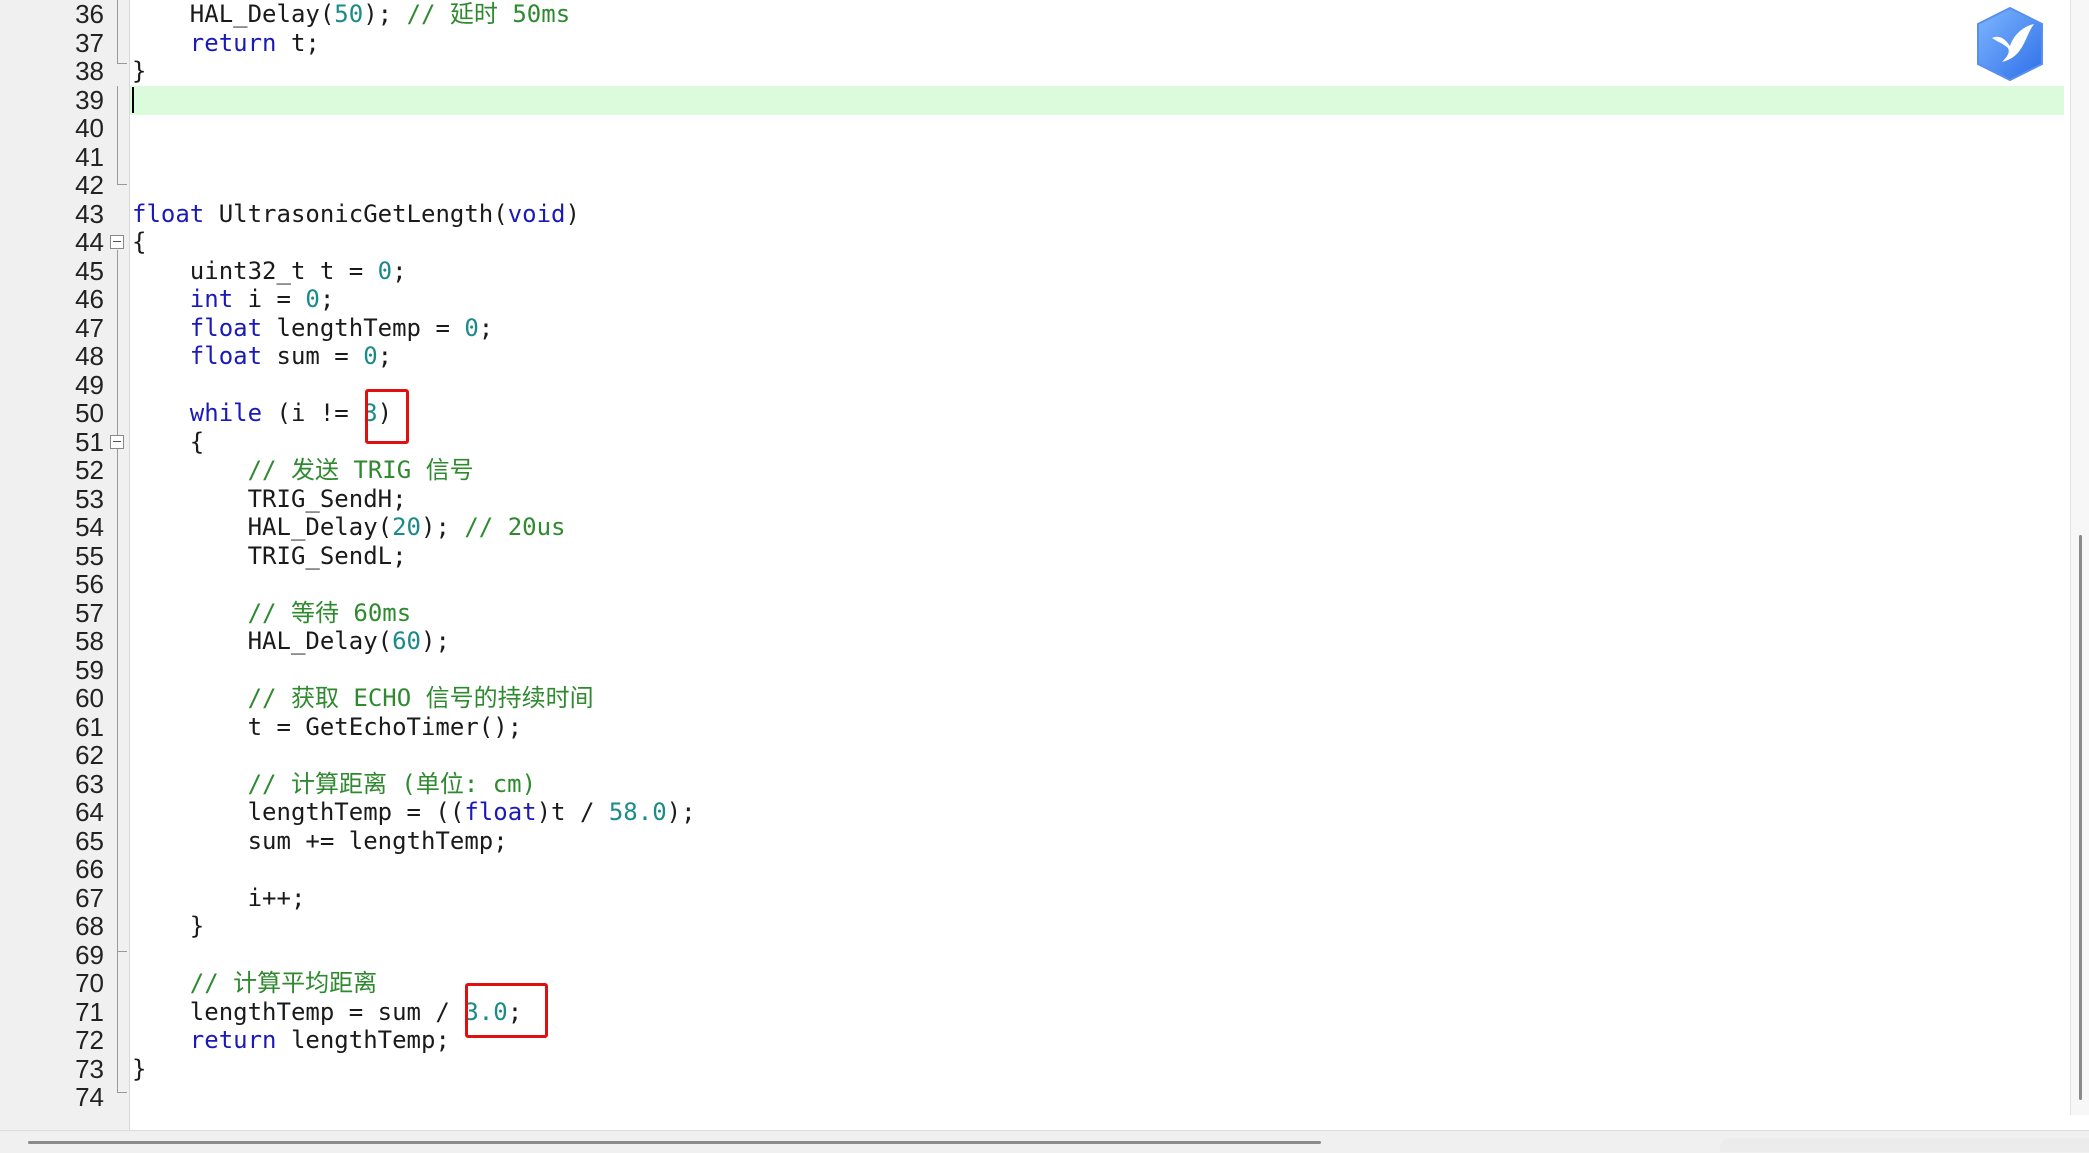 The height and width of the screenshot is (1153, 2089). Describe the element at coordinates (1032, 613) in the screenshot. I see `code-line: 57 // 等待 60ms` at that location.